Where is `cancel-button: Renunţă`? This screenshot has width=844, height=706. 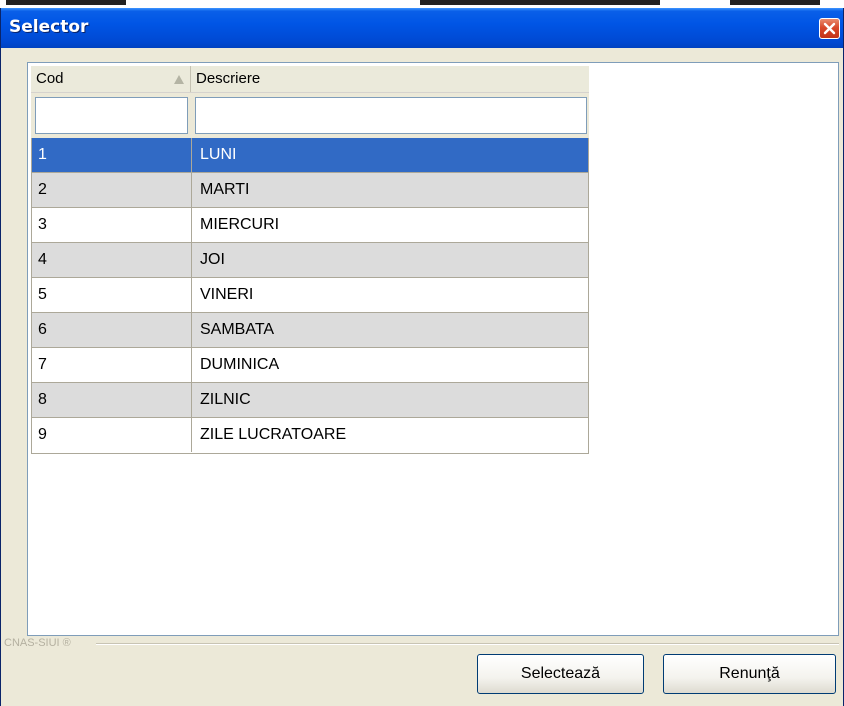
cancel-button: Renunţă is located at coordinates (749, 674).